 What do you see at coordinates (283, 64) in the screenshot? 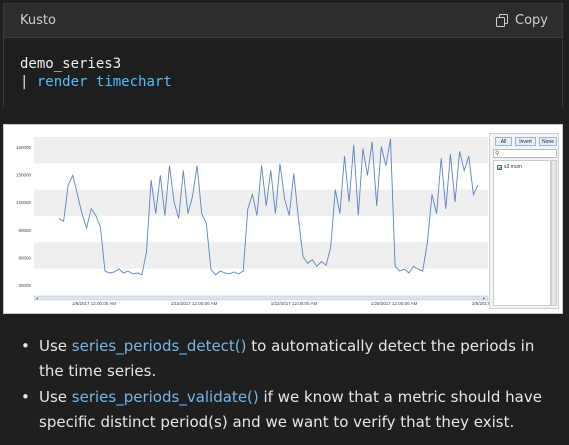
I see `code-line-1: demo_series3` at bounding box center [283, 64].